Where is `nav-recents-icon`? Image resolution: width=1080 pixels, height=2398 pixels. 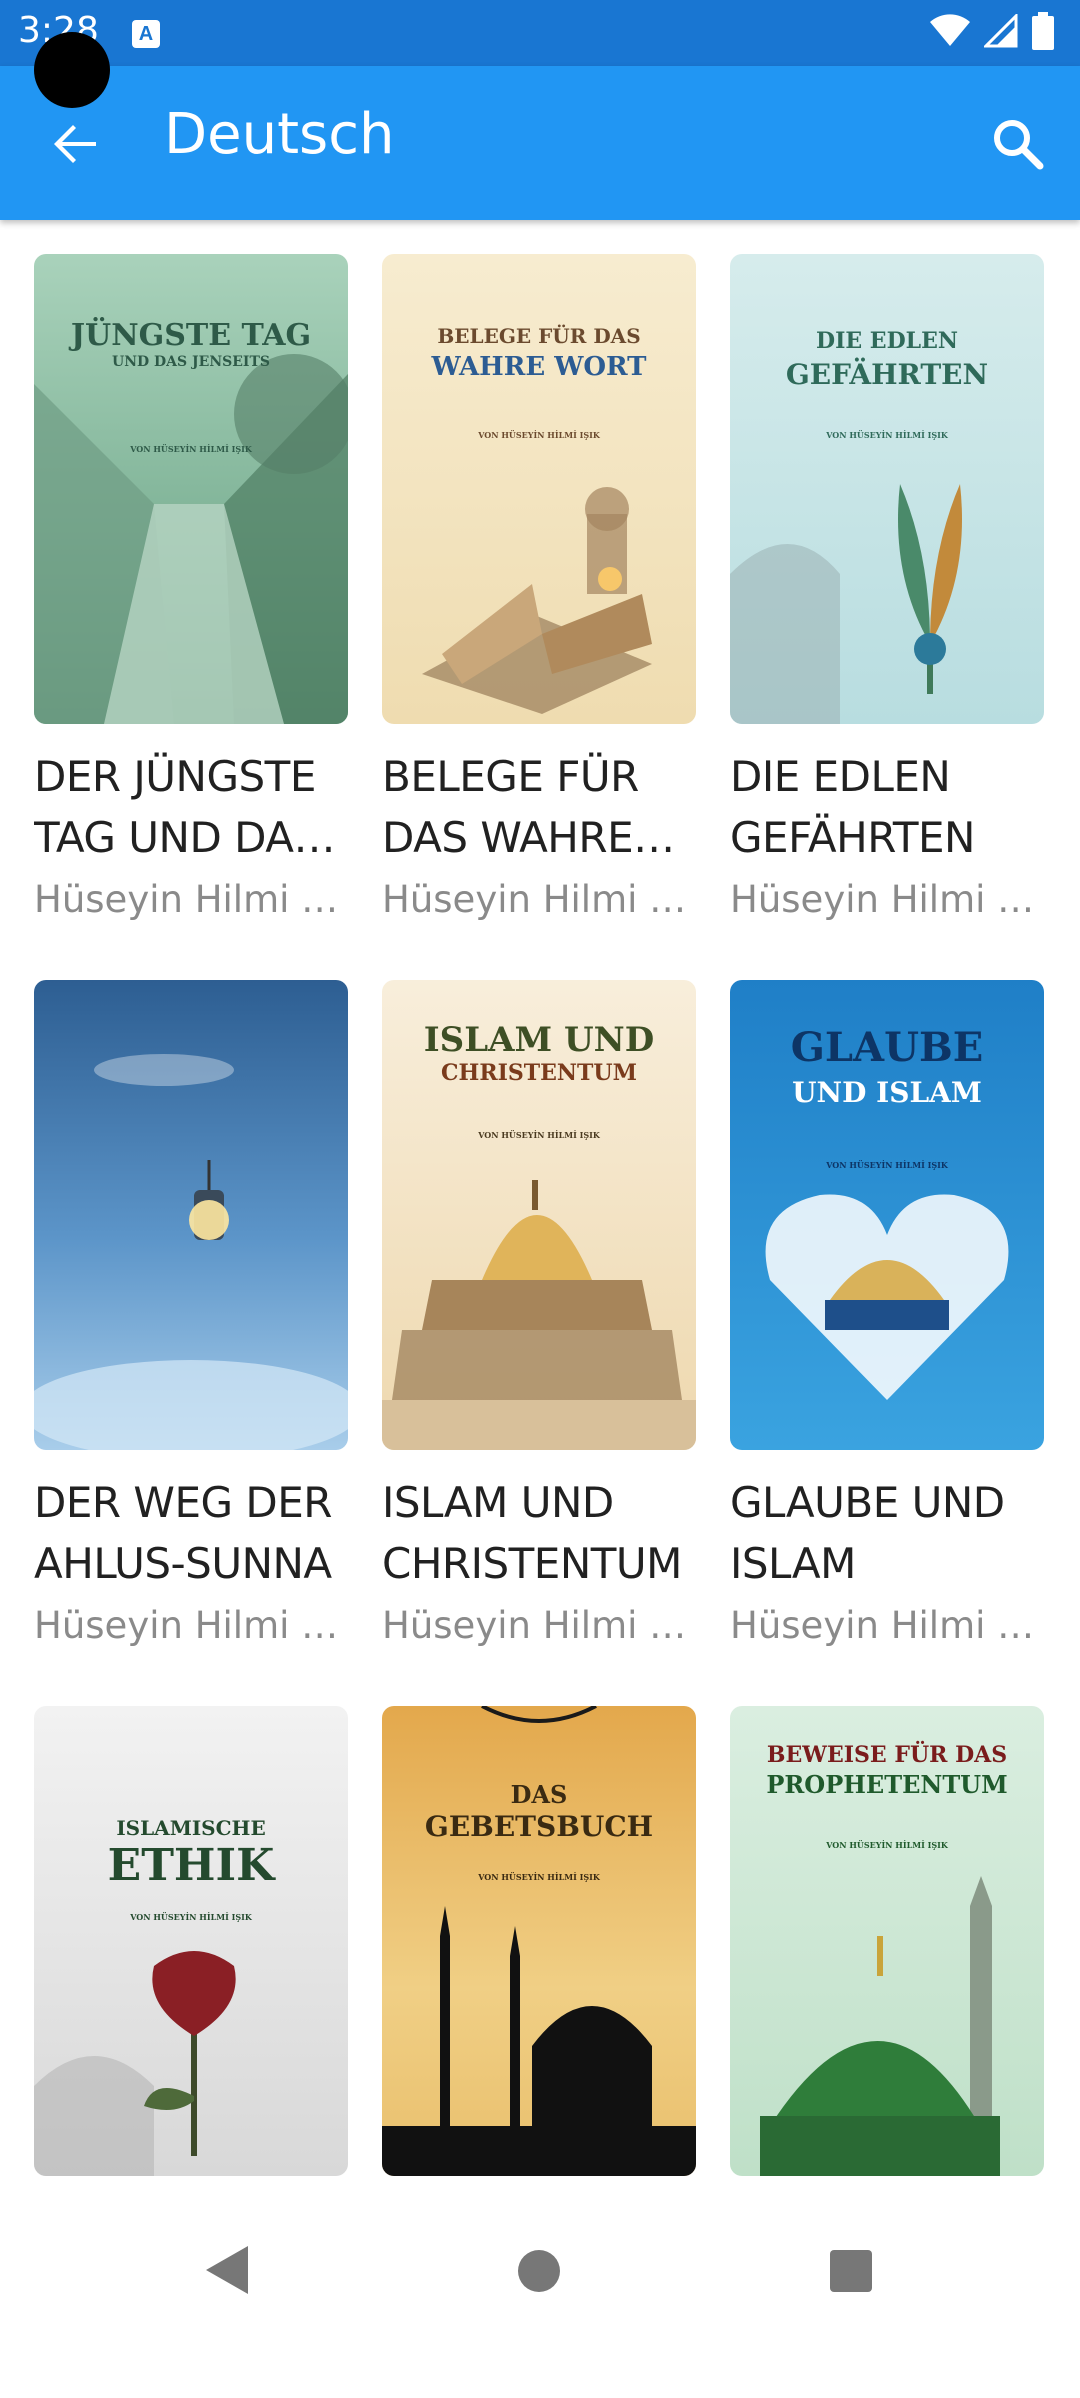 nav-recents-icon is located at coordinates (851, 2271).